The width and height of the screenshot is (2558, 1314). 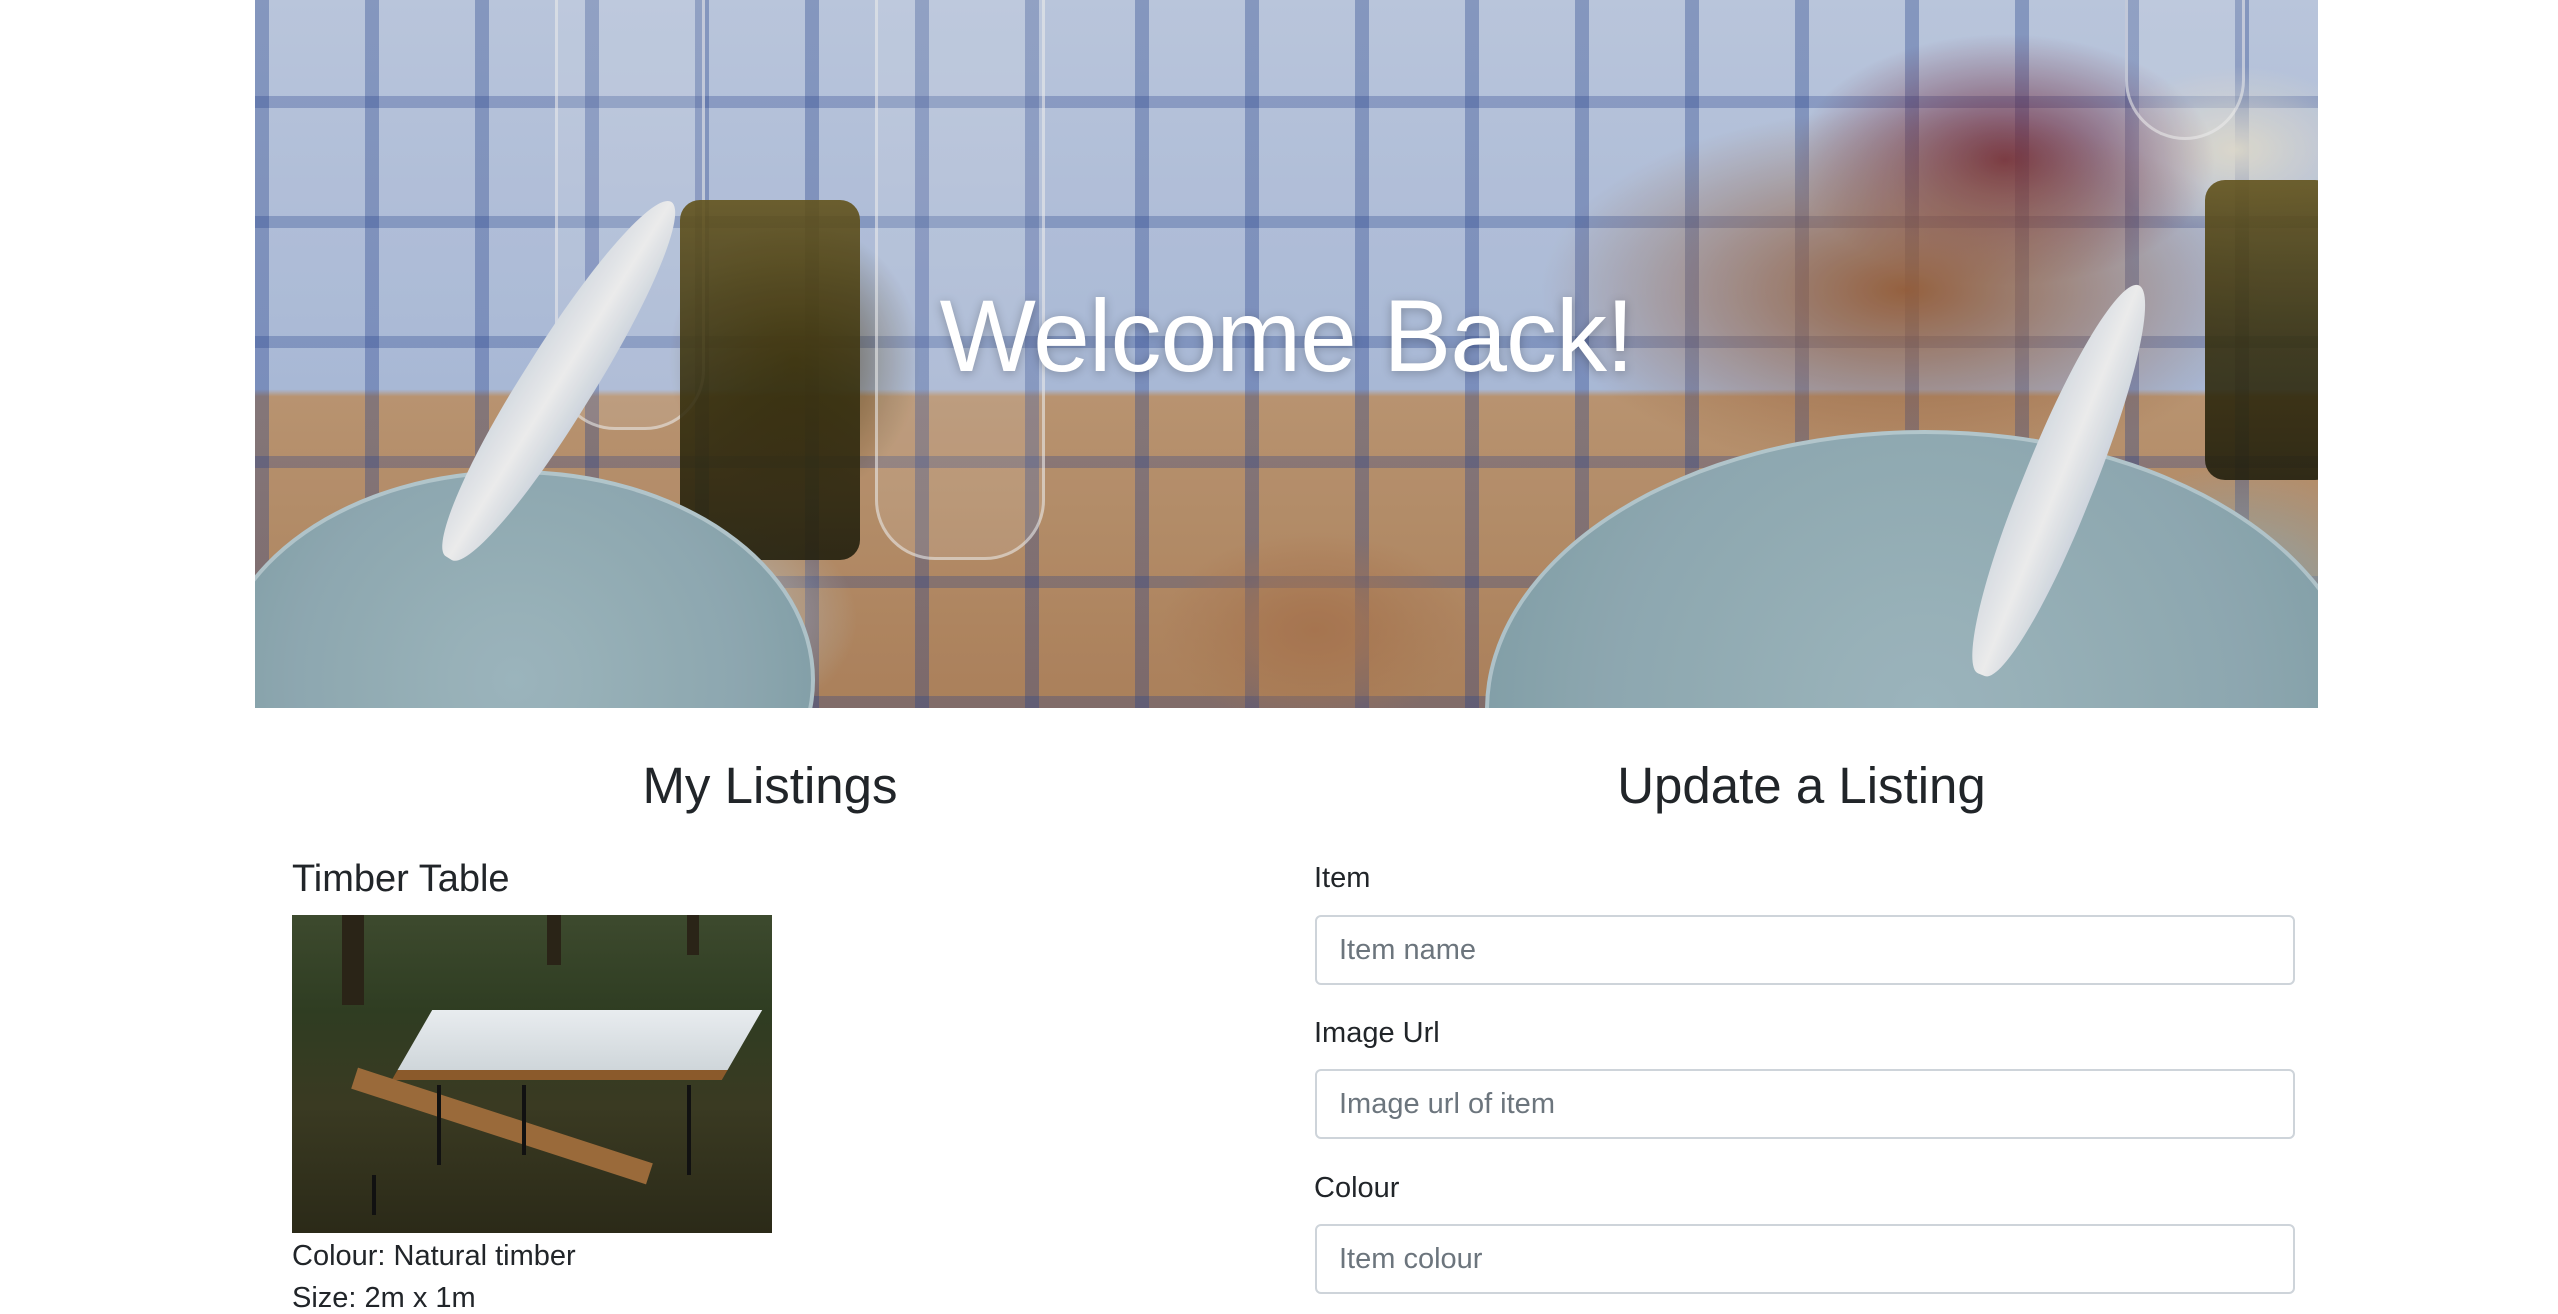 What do you see at coordinates (577, 1045) in the screenshot?
I see `table-decoration` at bounding box center [577, 1045].